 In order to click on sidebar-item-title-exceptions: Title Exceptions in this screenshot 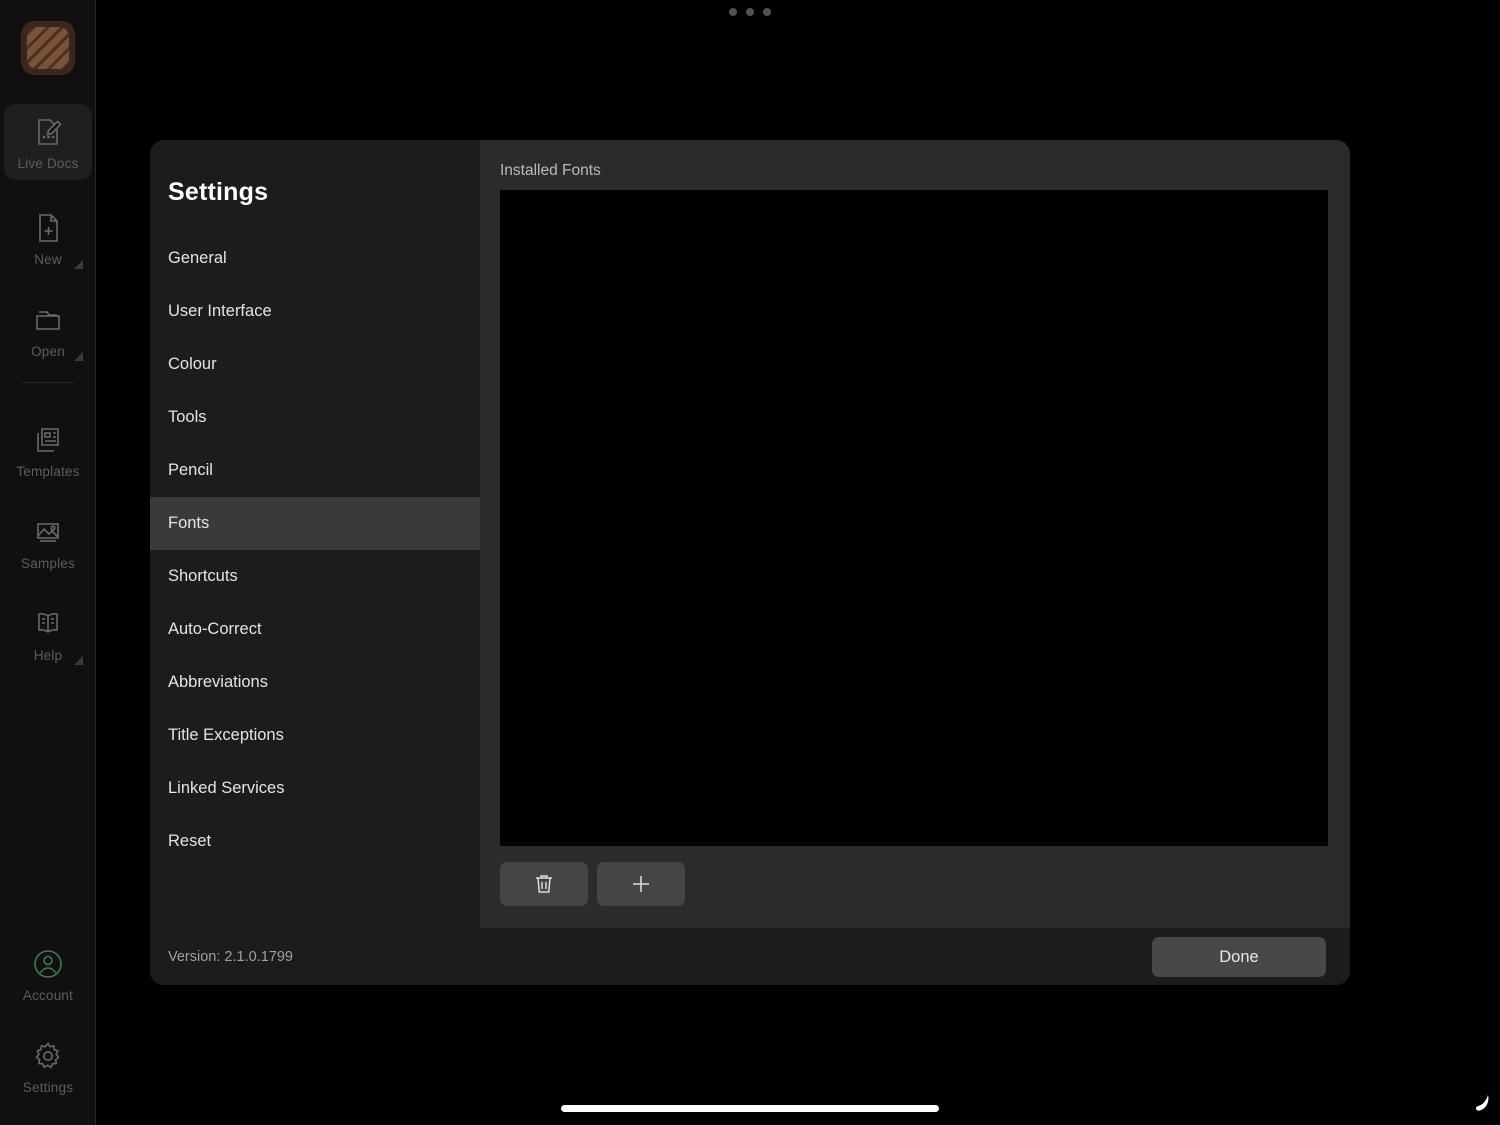, I will do `click(315, 735)`.